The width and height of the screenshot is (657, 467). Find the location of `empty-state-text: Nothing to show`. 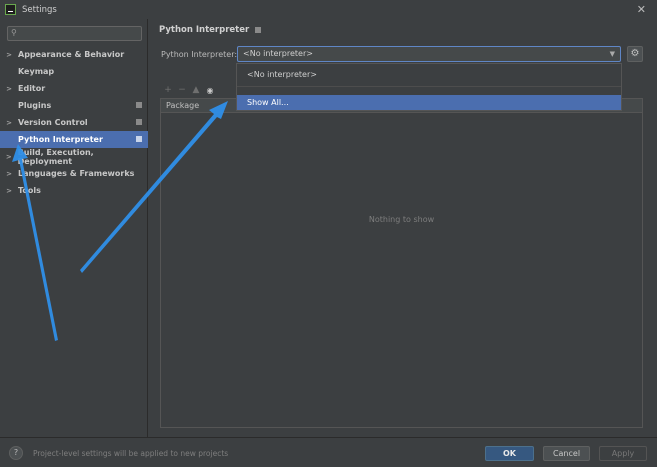

empty-state-text: Nothing to show is located at coordinates (401, 219).